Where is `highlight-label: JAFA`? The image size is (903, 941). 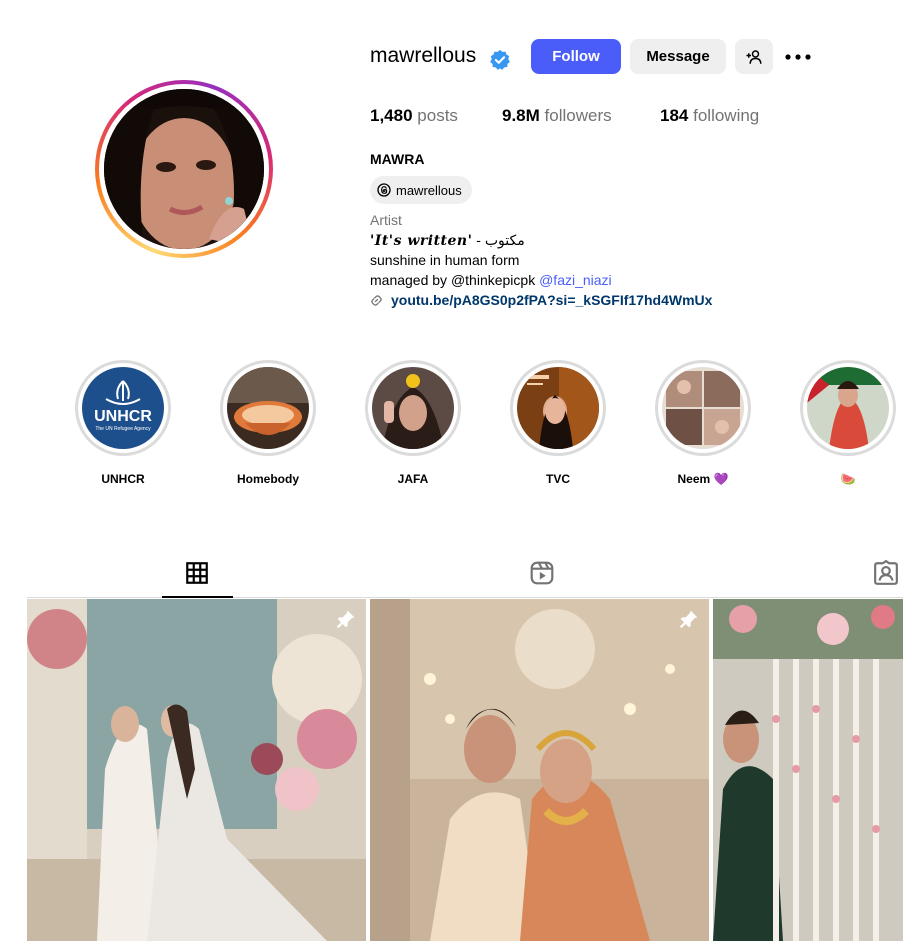
highlight-label: JAFA is located at coordinates (413, 479).